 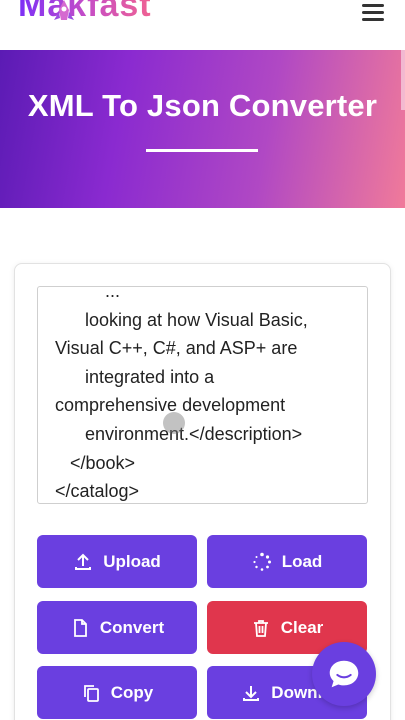 What do you see at coordinates (80, 627) in the screenshot?
I see `file-icon` at bounding box center [80, 627].